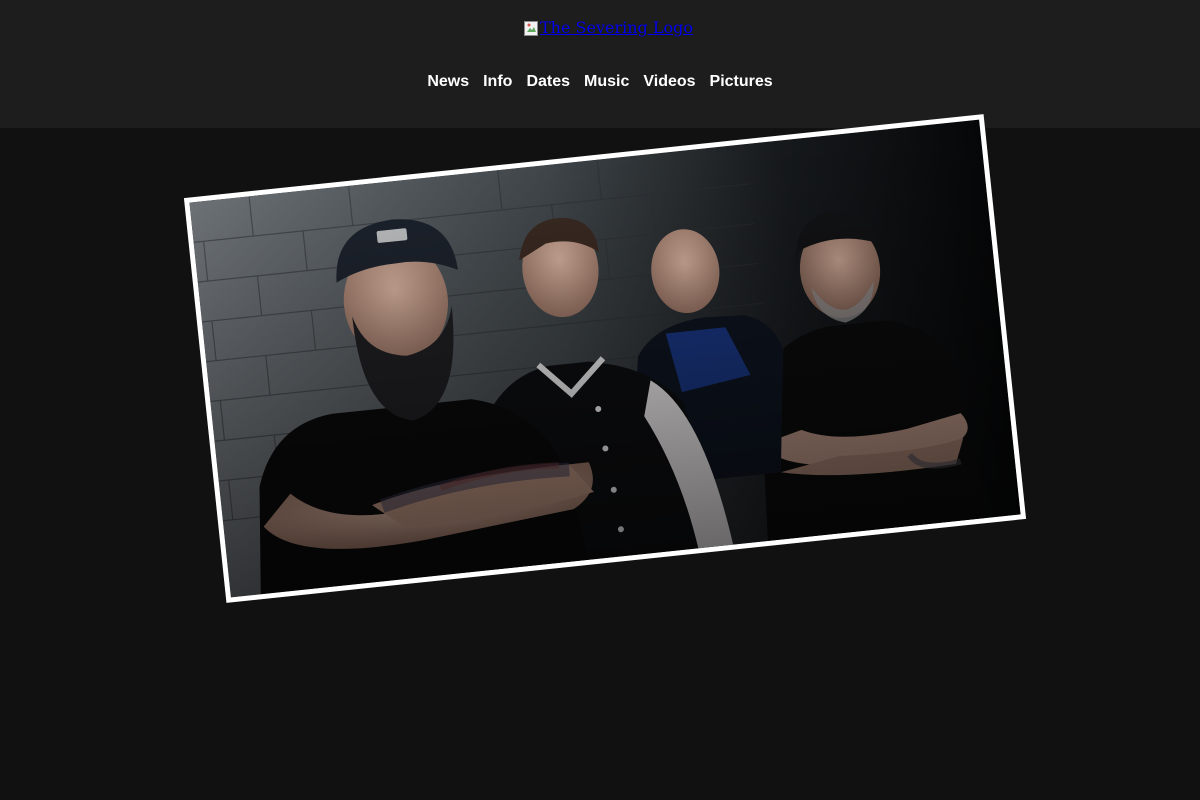  I want to click on nav-item-info: Info, so click(497, 82).